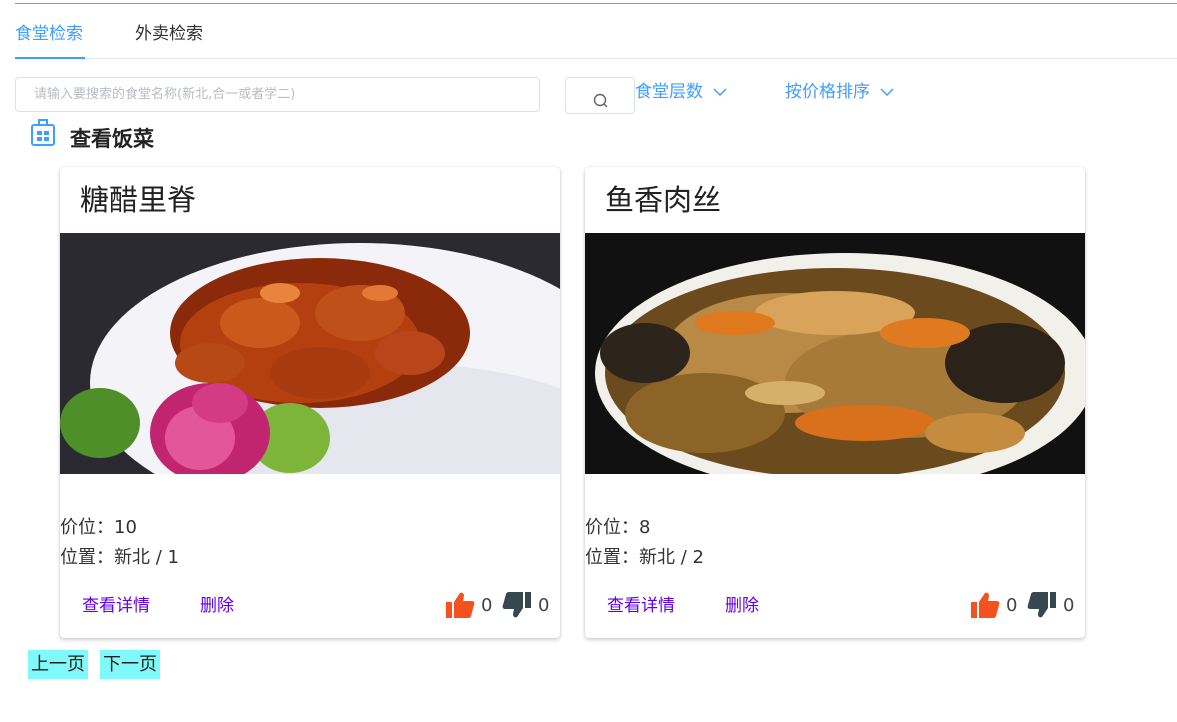 The height and width of the screenshot is (722, 1177). What do you see at coordinates (277, 94) in the screenshot?
I see `search-input` at bounding box center [277, 94].